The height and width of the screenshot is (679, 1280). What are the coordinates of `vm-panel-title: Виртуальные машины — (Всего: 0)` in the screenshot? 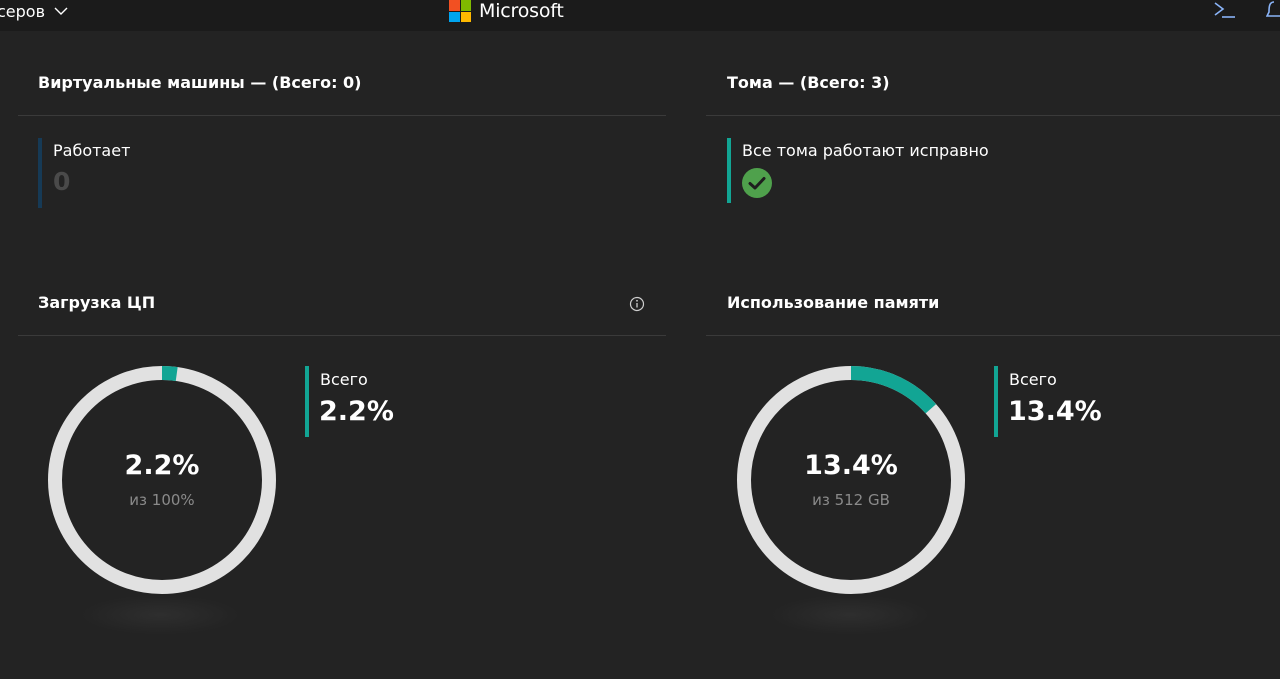 It's located at (200, 82).